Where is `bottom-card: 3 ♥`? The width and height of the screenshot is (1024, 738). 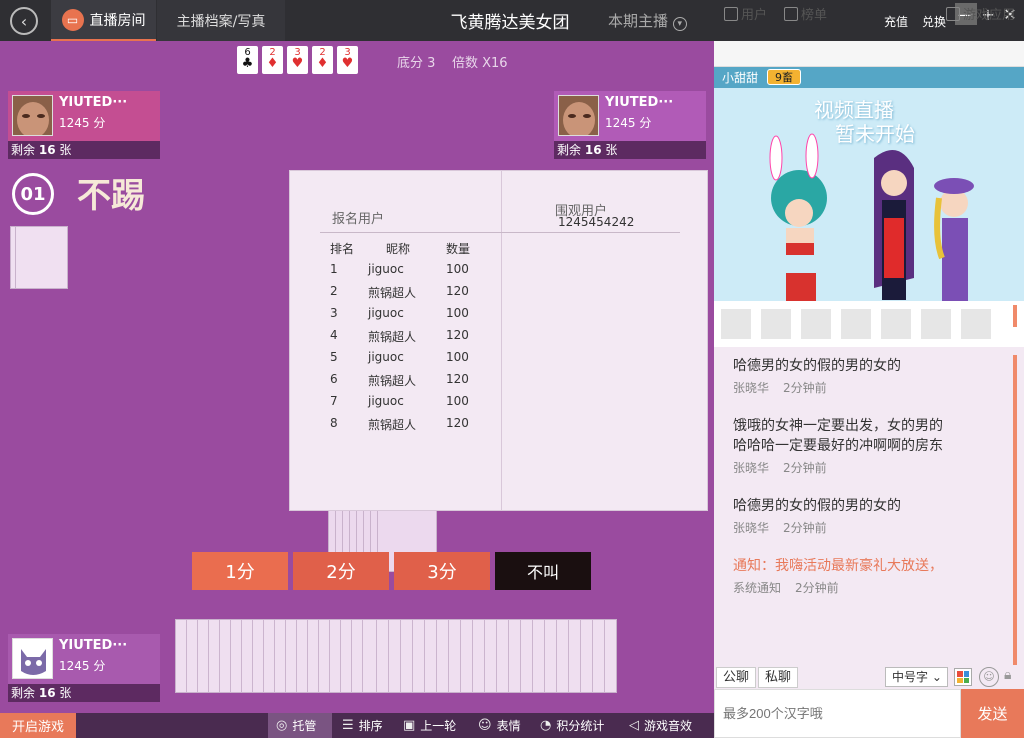 bottom-card: 3 ♥ is located at coordinates (347, 60).